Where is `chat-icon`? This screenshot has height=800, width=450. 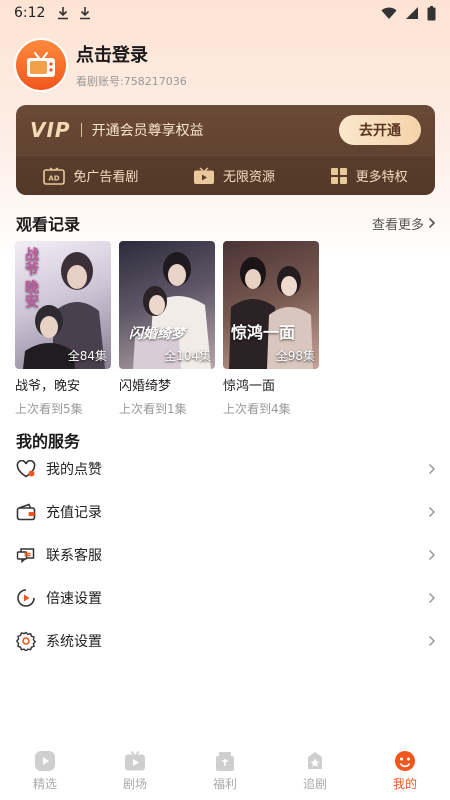
chat-icon is located at coordinates (26, 555).